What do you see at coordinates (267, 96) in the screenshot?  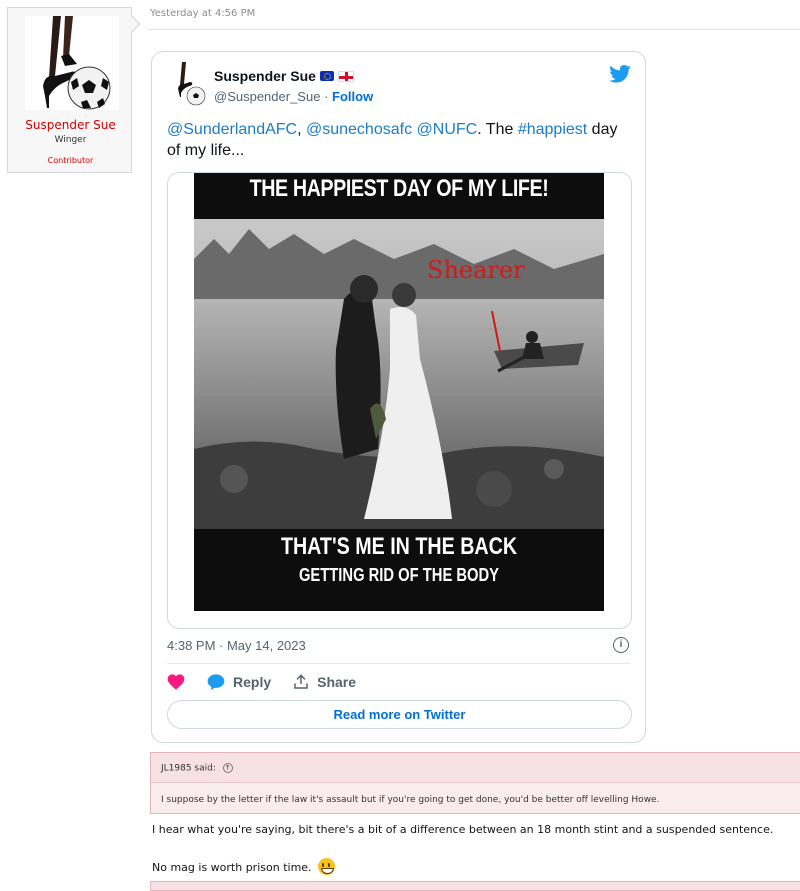 I see `tweet-handle: @Suspender_Sue` at bounding box center [267, 96].